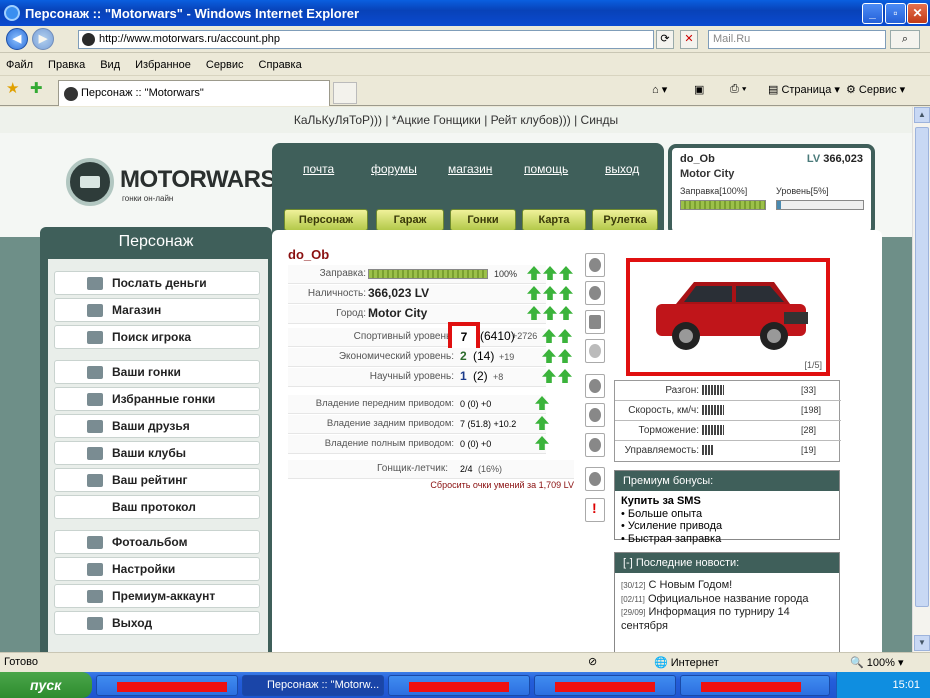  I want to click on nav-exit: выход, so click(622, 169).